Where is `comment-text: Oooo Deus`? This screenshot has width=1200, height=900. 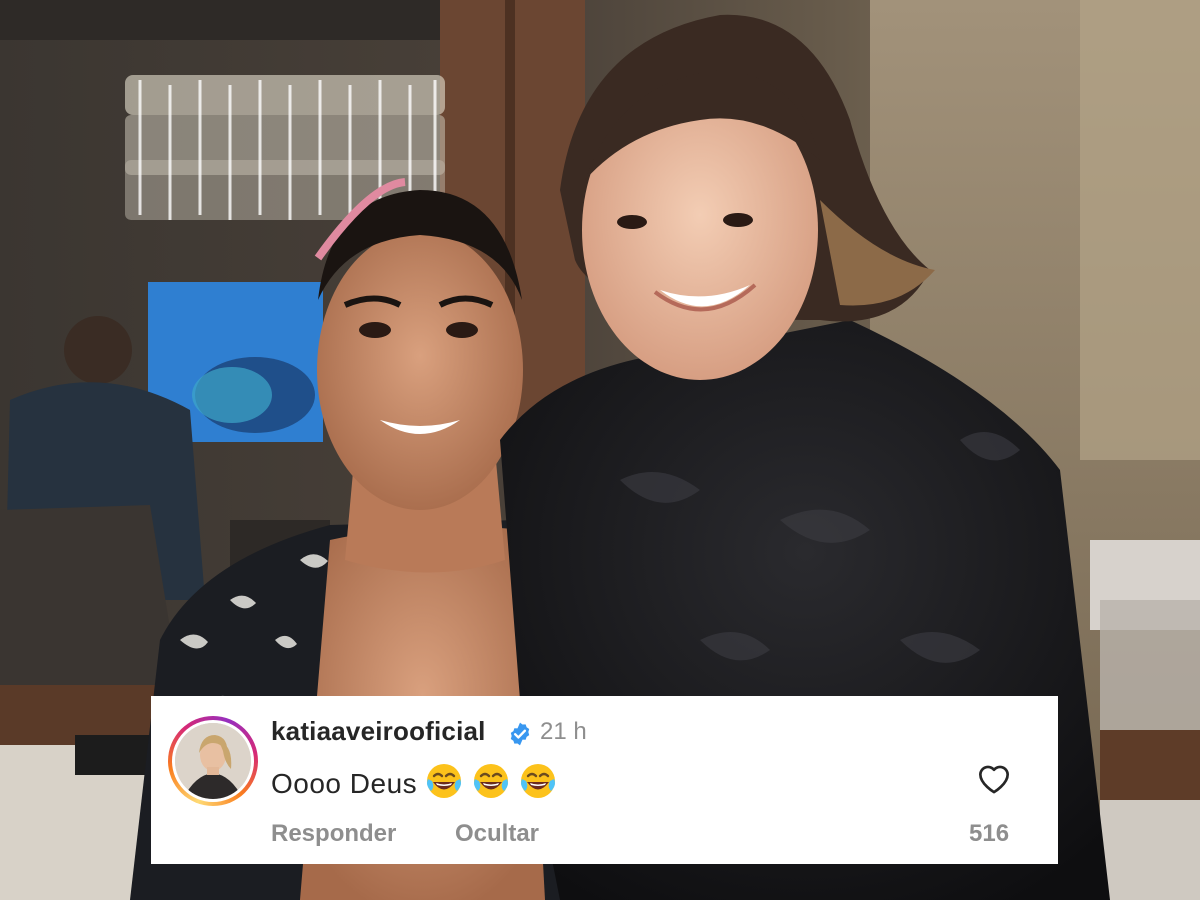 comment-text: Oooo Deus is located at coordinates (344, 783).